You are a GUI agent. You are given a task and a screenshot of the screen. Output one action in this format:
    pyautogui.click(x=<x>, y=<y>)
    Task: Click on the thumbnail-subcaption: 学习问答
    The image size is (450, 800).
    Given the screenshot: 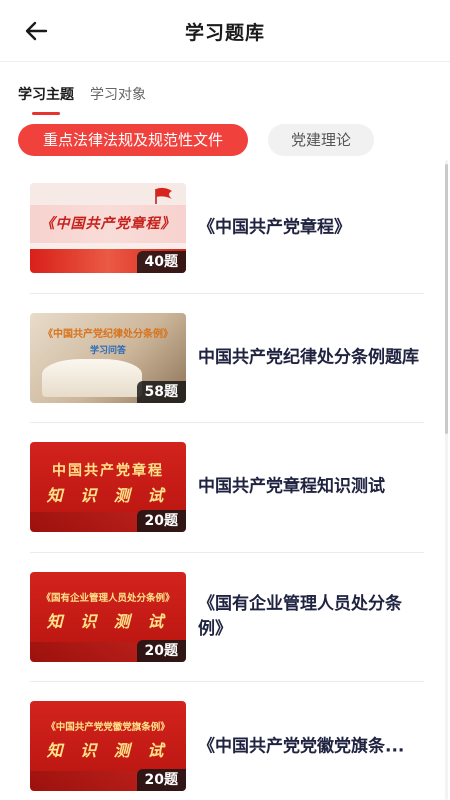 What is the action you would take?
    pyautogui.click(x=107, y=350)
    